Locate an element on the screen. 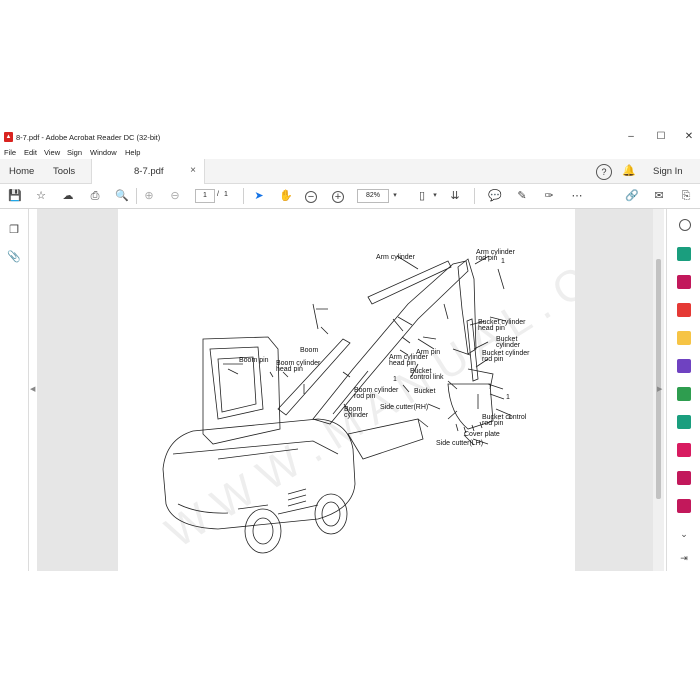  menu-sign: Sign is located at coordinates (74, 152).